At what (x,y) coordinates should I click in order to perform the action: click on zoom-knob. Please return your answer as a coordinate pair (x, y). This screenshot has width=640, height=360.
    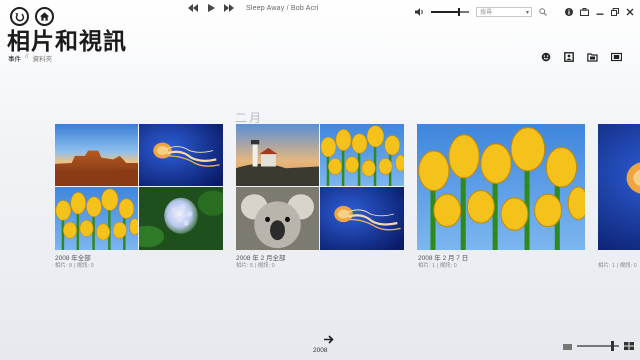
    Looking at the image, I should click on (612, 346).